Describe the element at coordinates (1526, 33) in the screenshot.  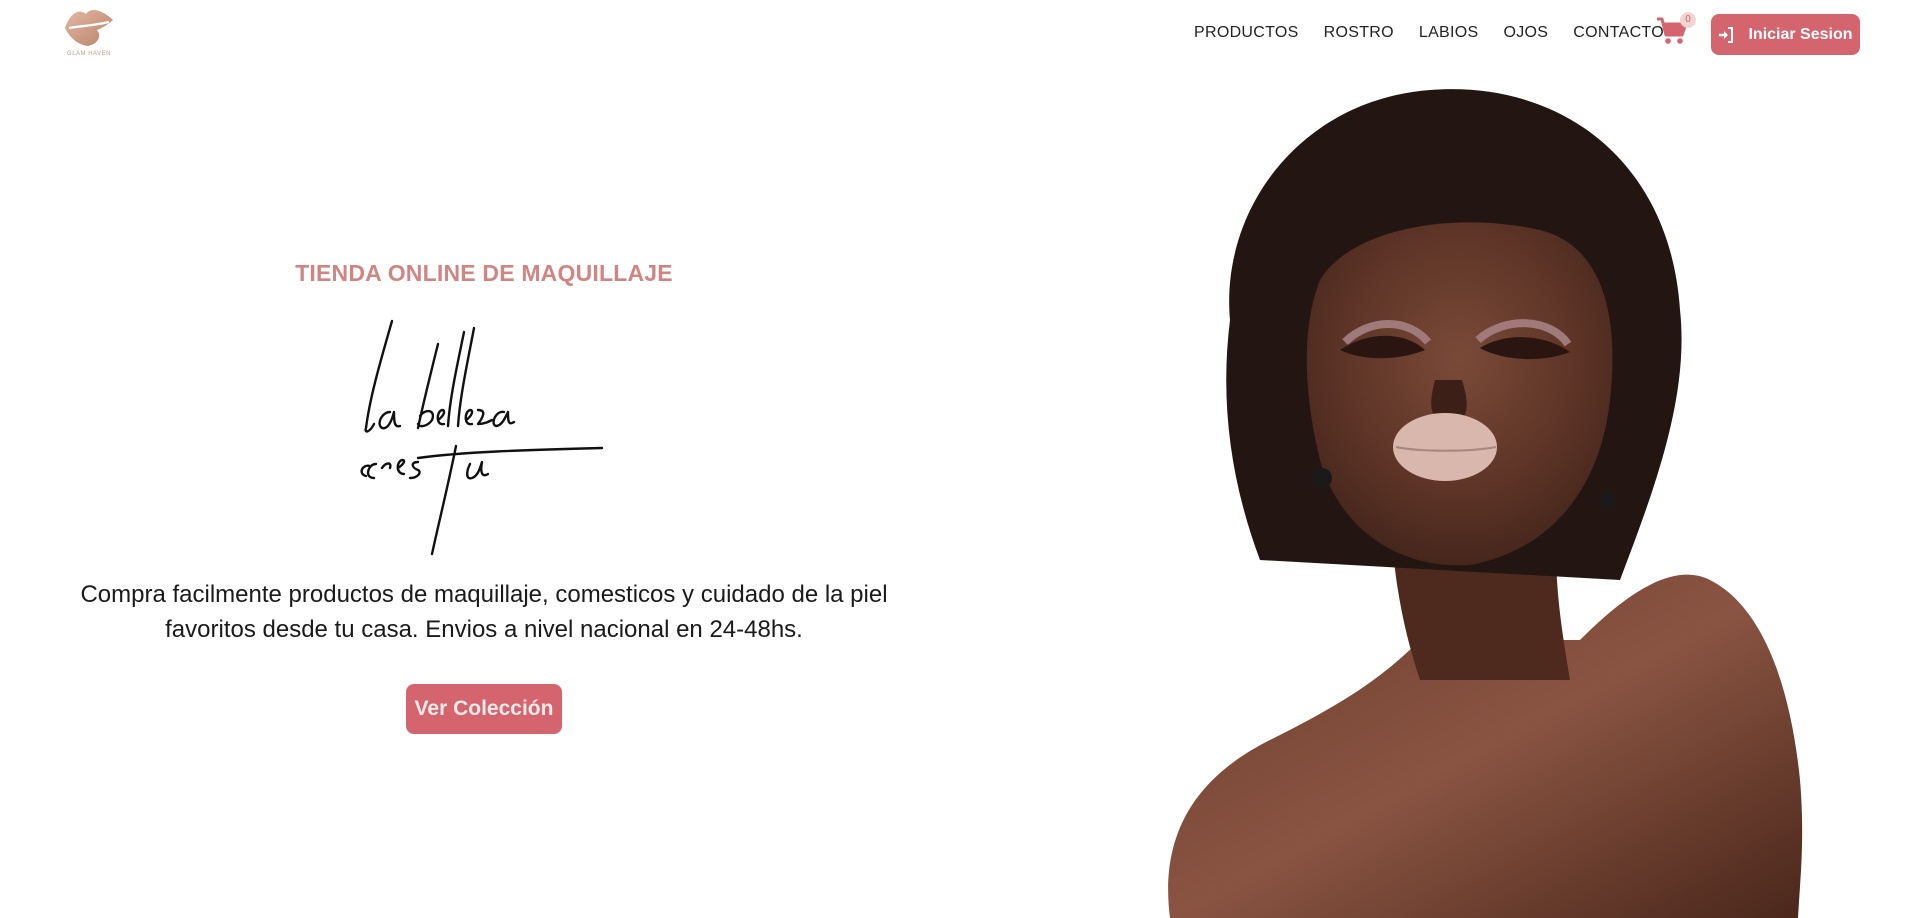
I see `nav-ojos: OJOS` at that location.